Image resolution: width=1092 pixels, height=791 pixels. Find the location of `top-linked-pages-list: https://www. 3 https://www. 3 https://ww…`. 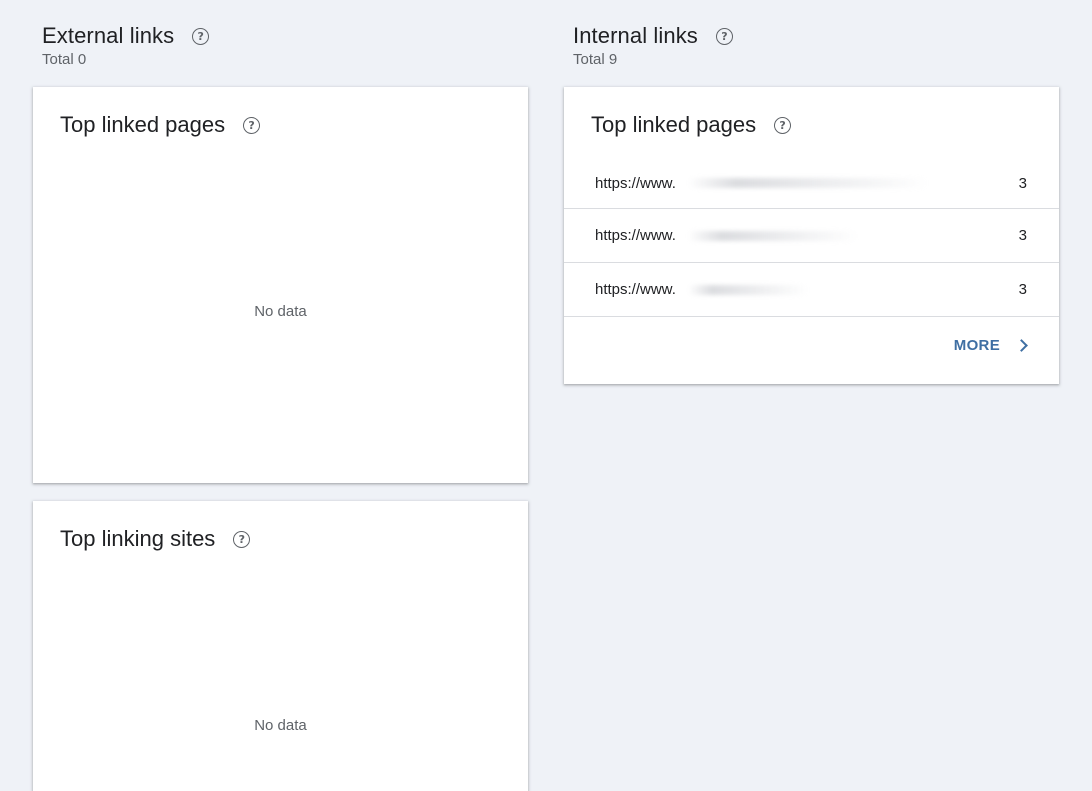

top-linked-pages-list: https://www. 3 https://www. 3 https://ww… is located at coordinates (811, 237).